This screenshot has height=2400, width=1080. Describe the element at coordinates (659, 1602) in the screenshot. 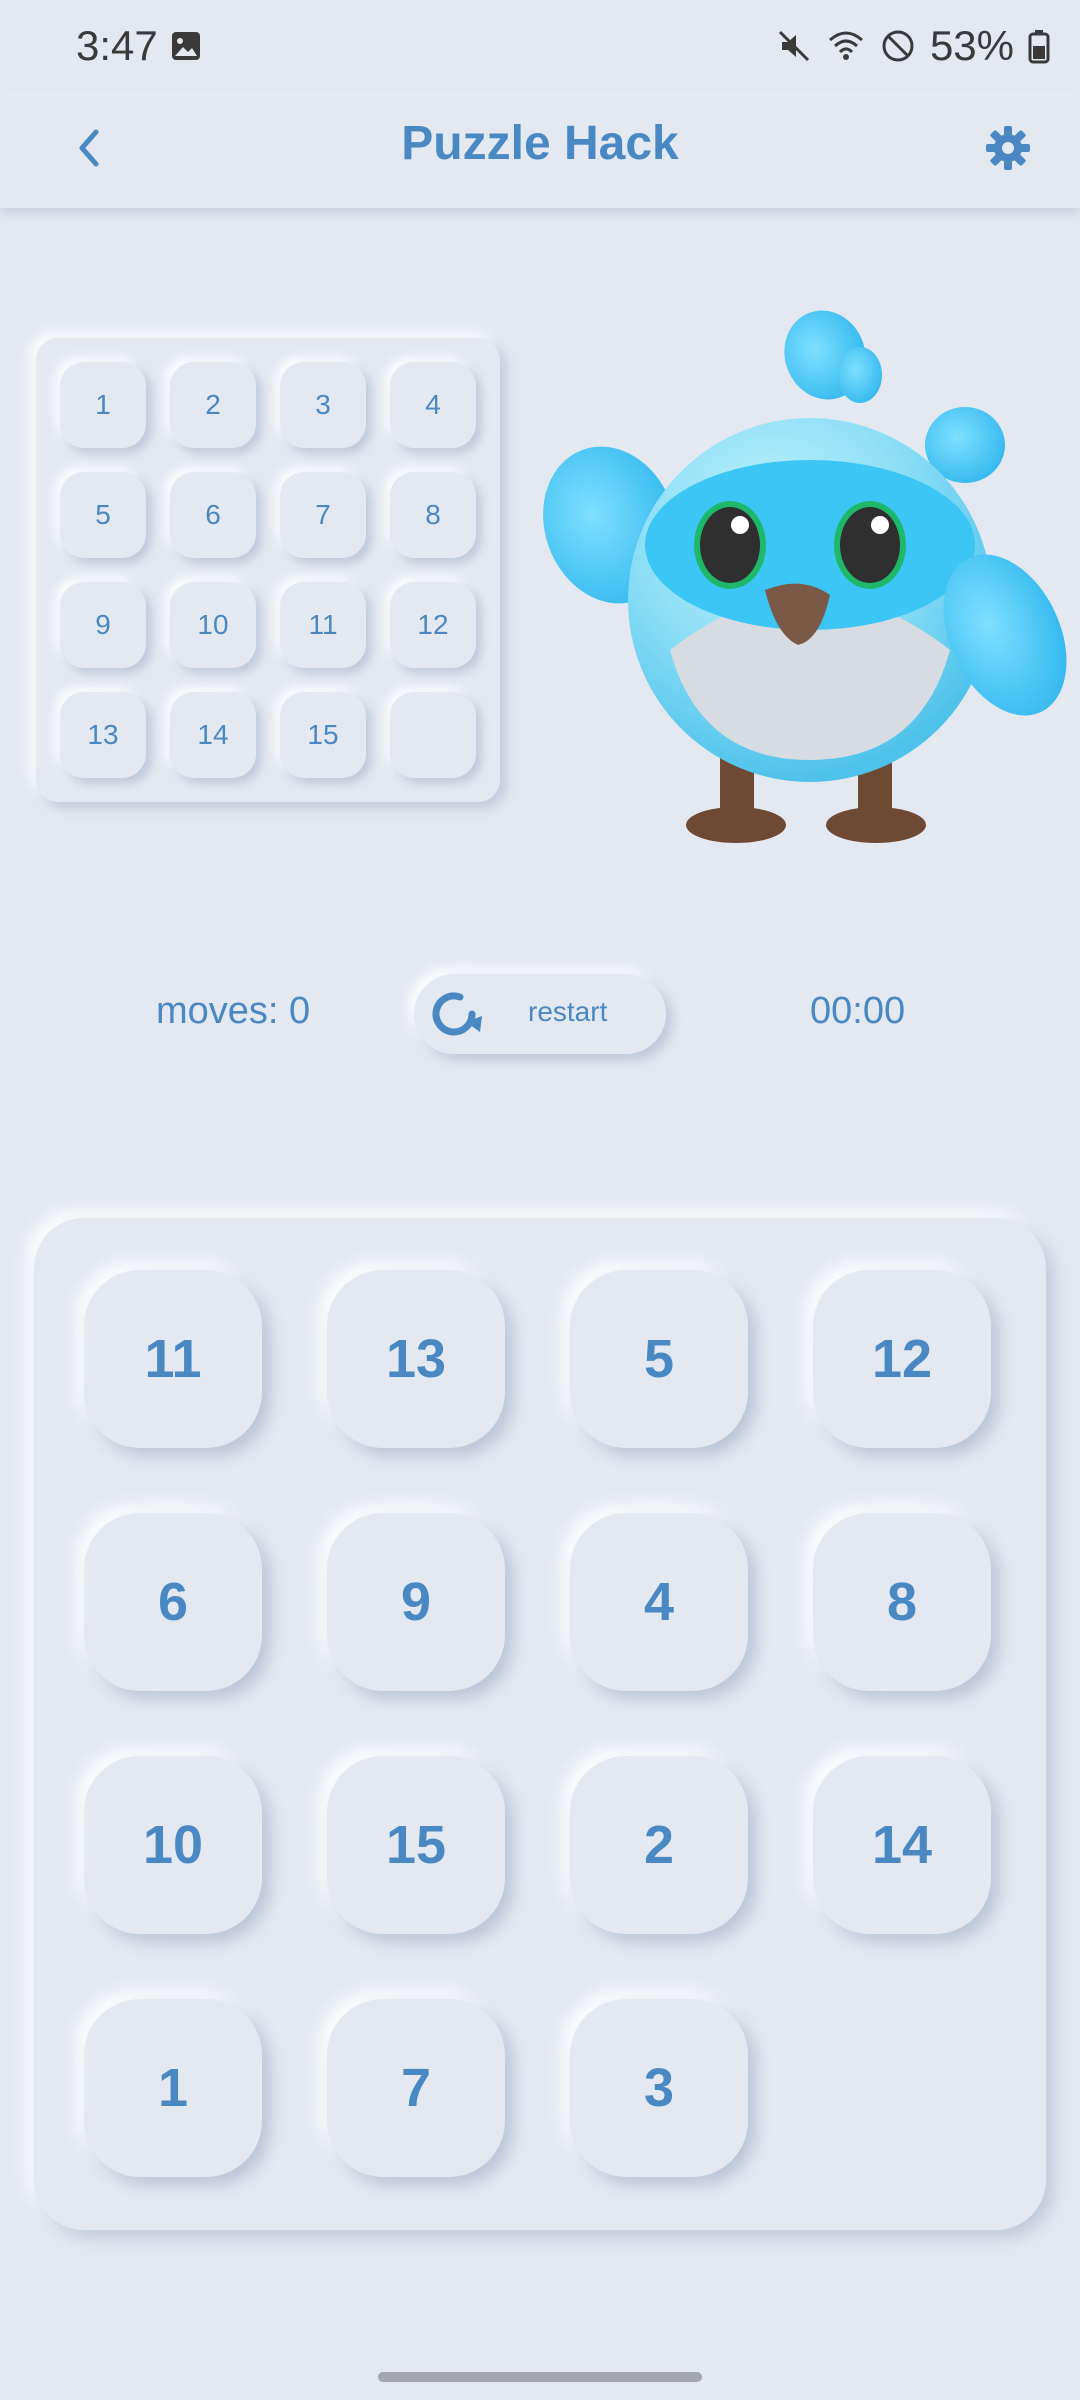

I see `puzzle-tile: 4` at that location.